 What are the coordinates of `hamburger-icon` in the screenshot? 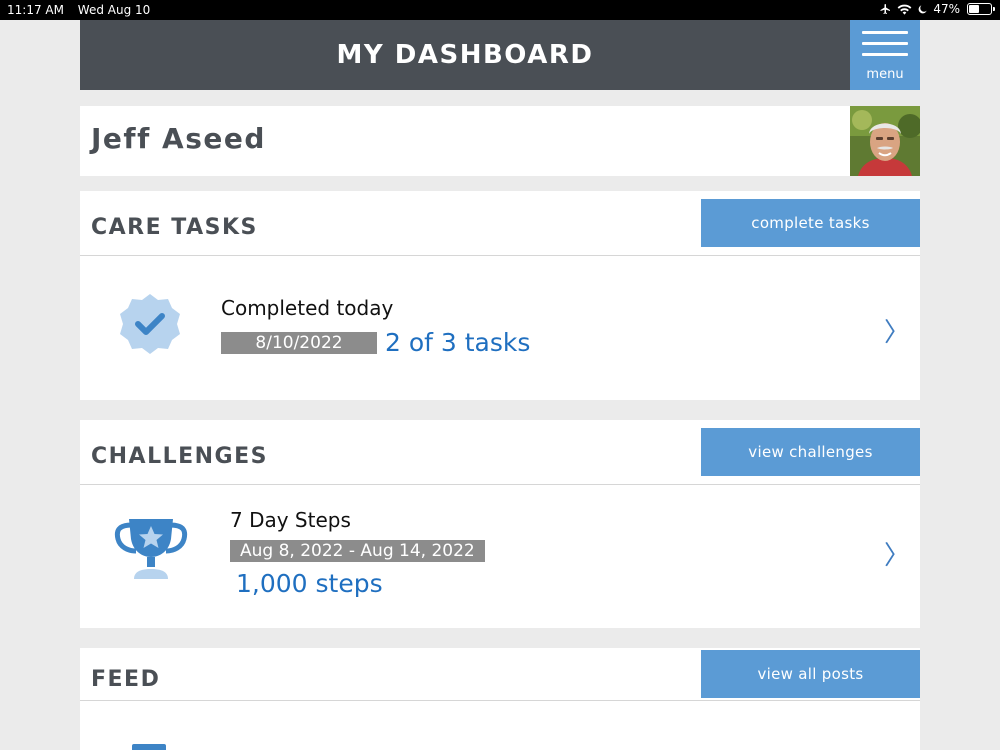 It's located at (885, 47).